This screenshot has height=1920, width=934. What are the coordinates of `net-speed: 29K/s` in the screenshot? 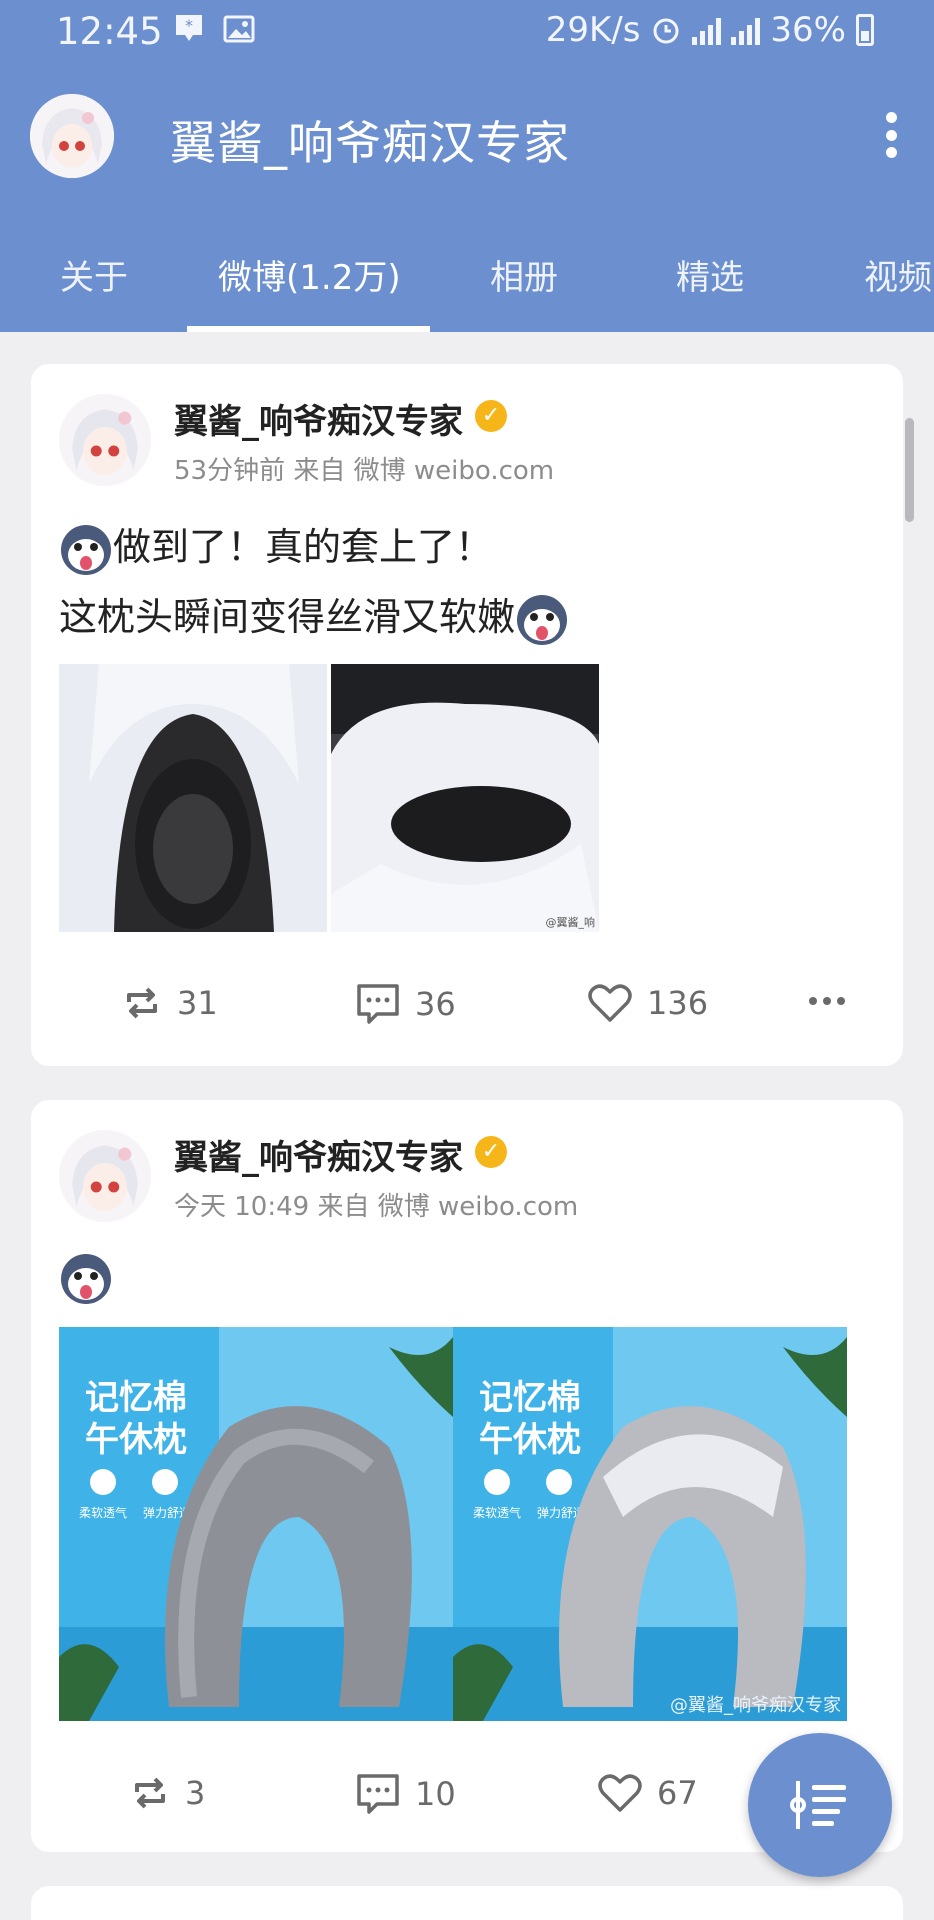 It's located at (593, 30).